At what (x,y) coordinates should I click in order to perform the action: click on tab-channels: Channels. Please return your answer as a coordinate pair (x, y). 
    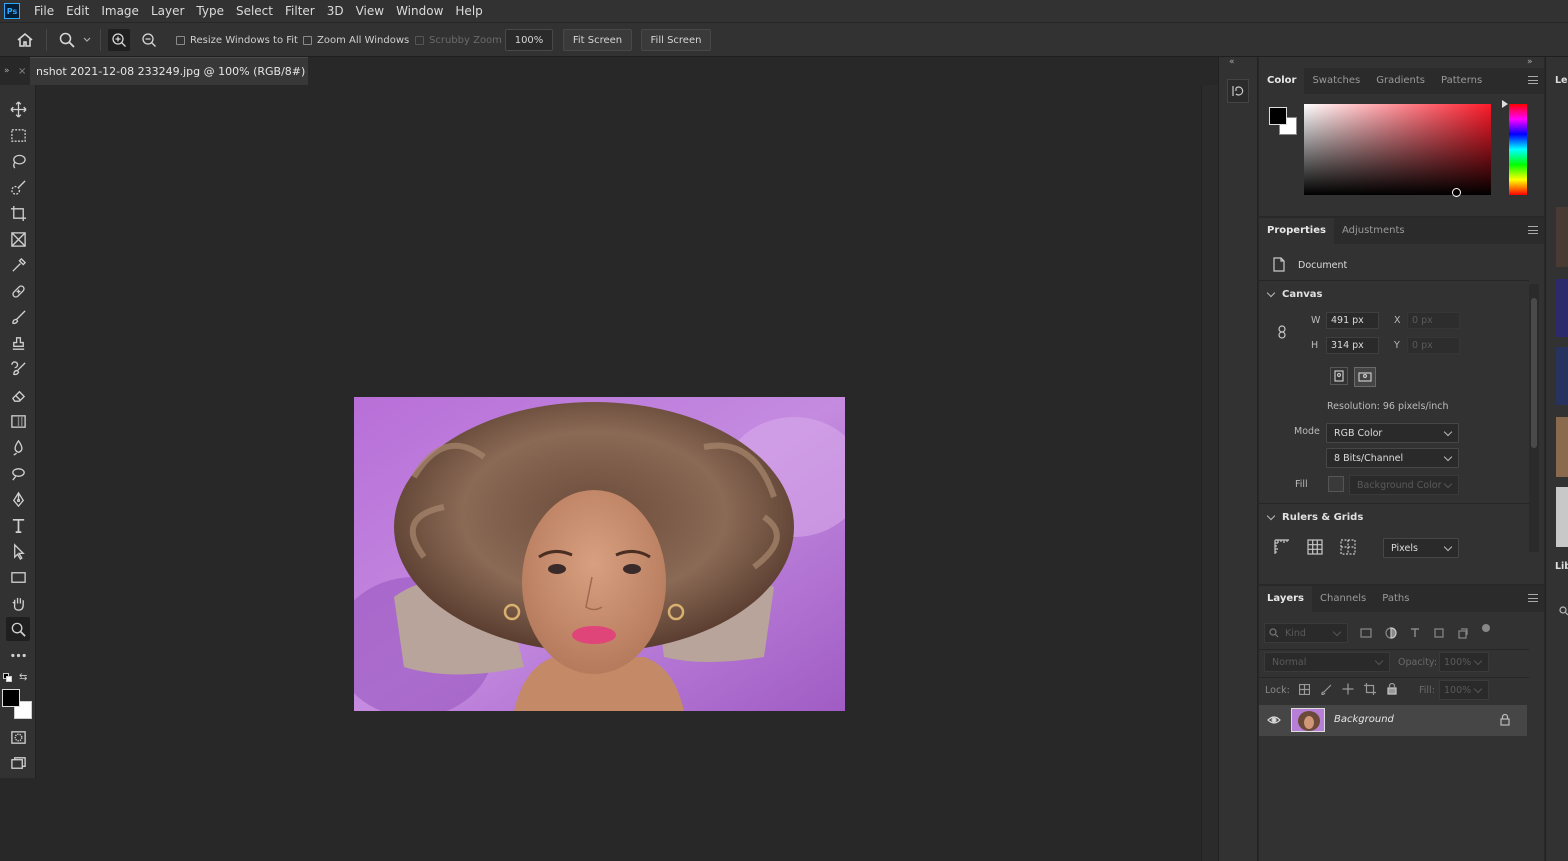
    Looking at the image, I should click on (1343, 599).